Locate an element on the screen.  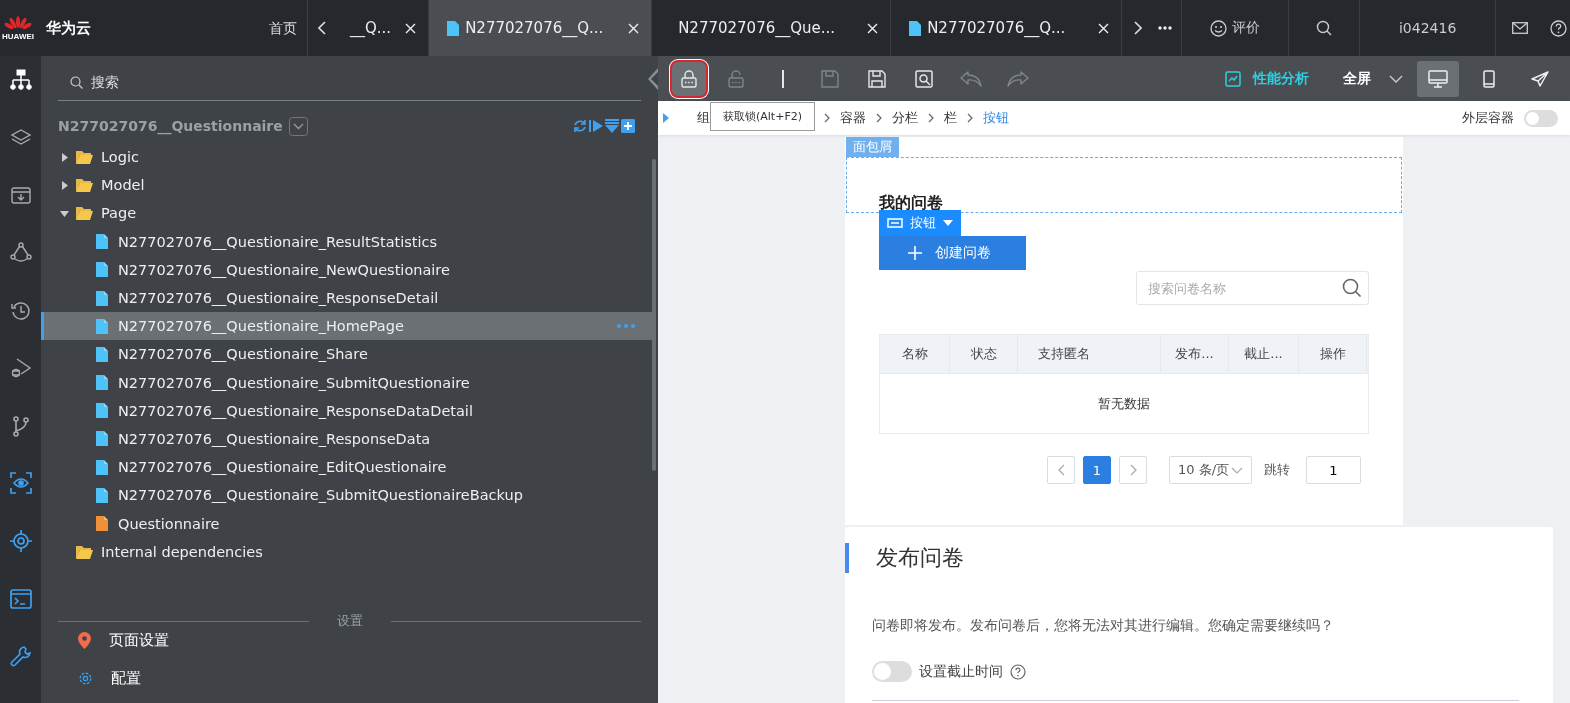
history-icon is located at coordinates (20, 310).